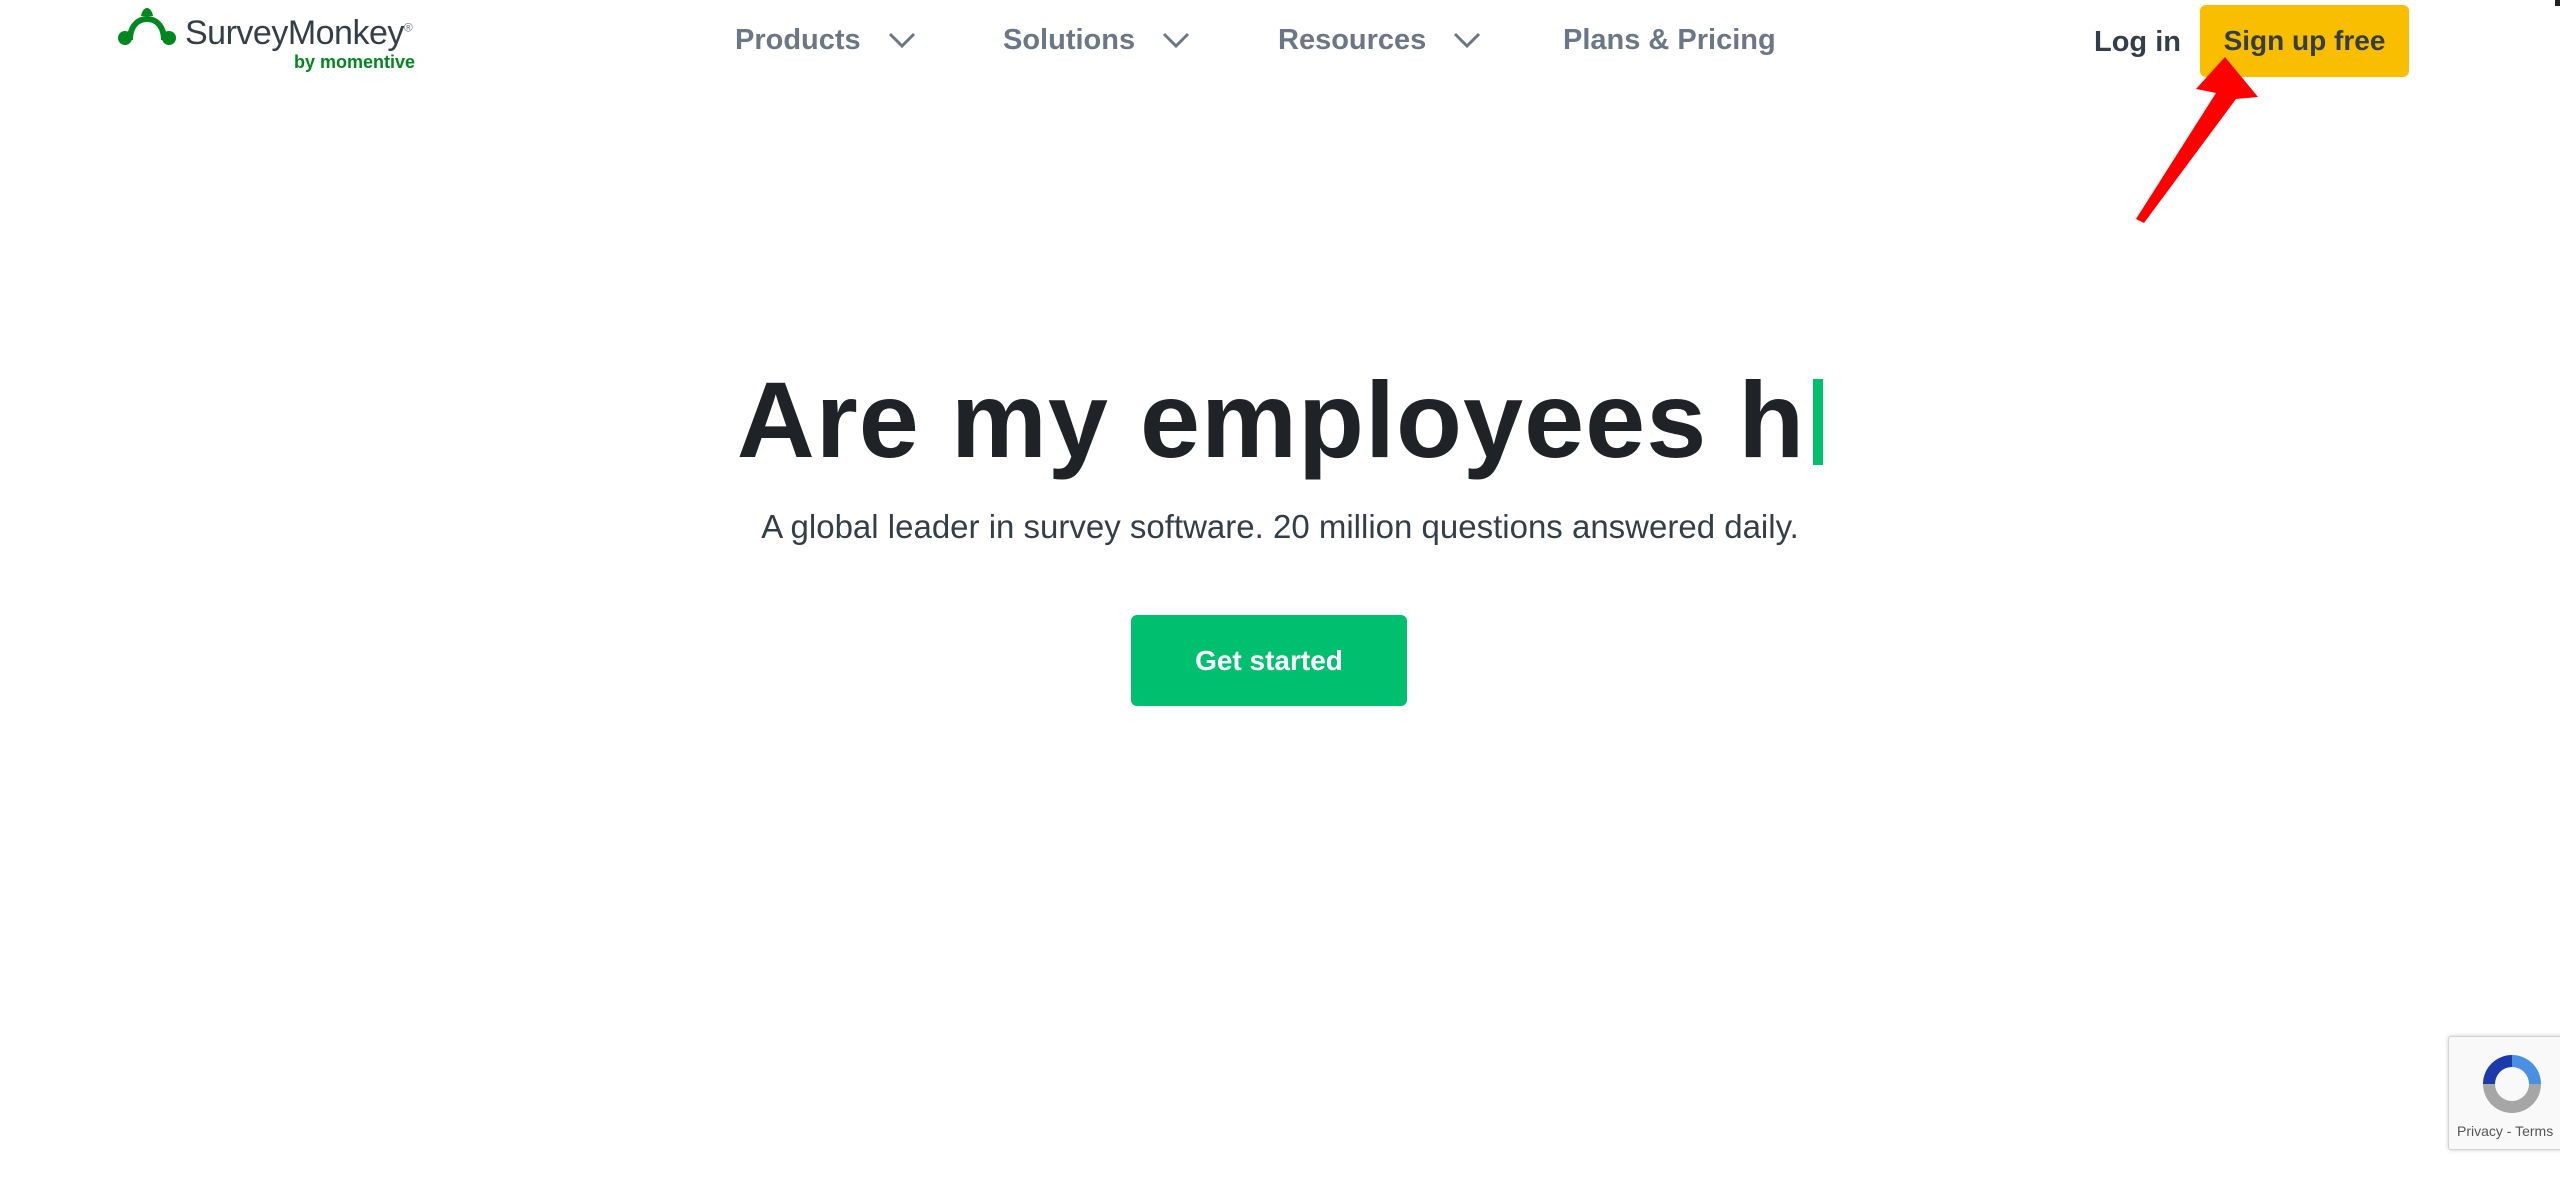  I want to click on nav-resources: Resources, so click(1380, 40).